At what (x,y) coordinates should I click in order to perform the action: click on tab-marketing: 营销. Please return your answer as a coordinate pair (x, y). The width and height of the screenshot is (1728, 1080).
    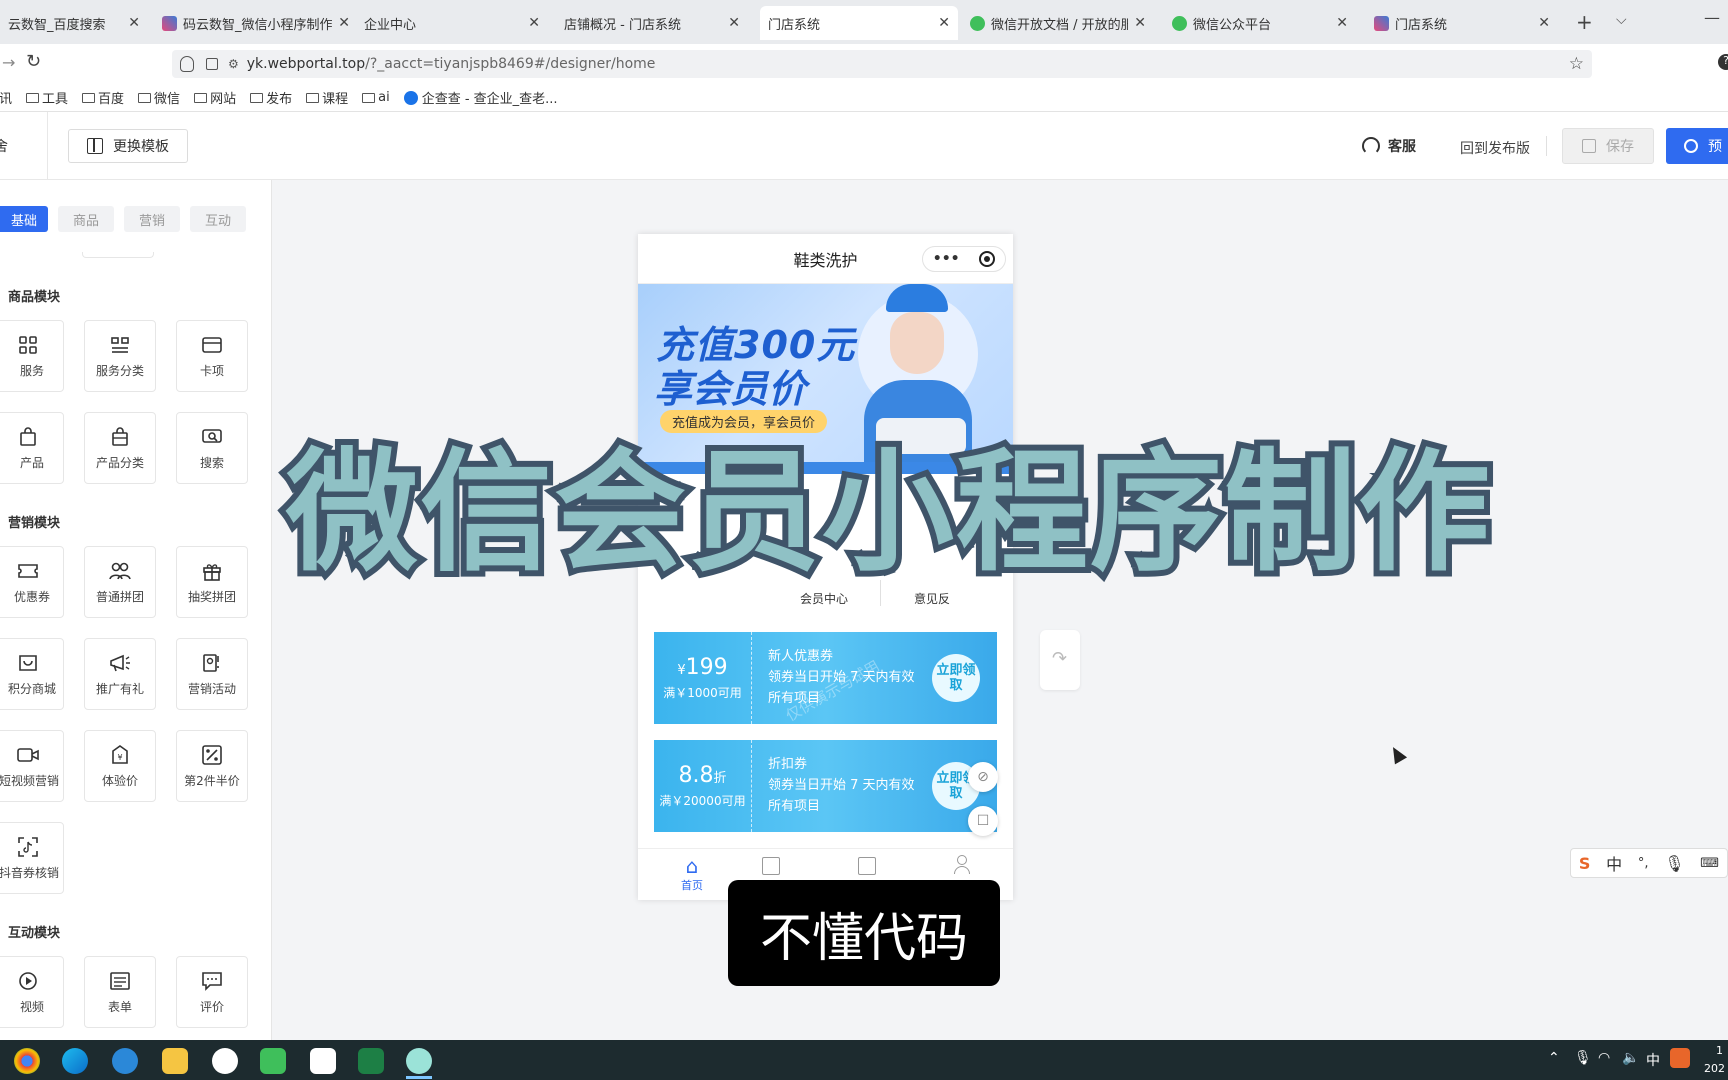
    Looking at the image, I should click on (152, 219).